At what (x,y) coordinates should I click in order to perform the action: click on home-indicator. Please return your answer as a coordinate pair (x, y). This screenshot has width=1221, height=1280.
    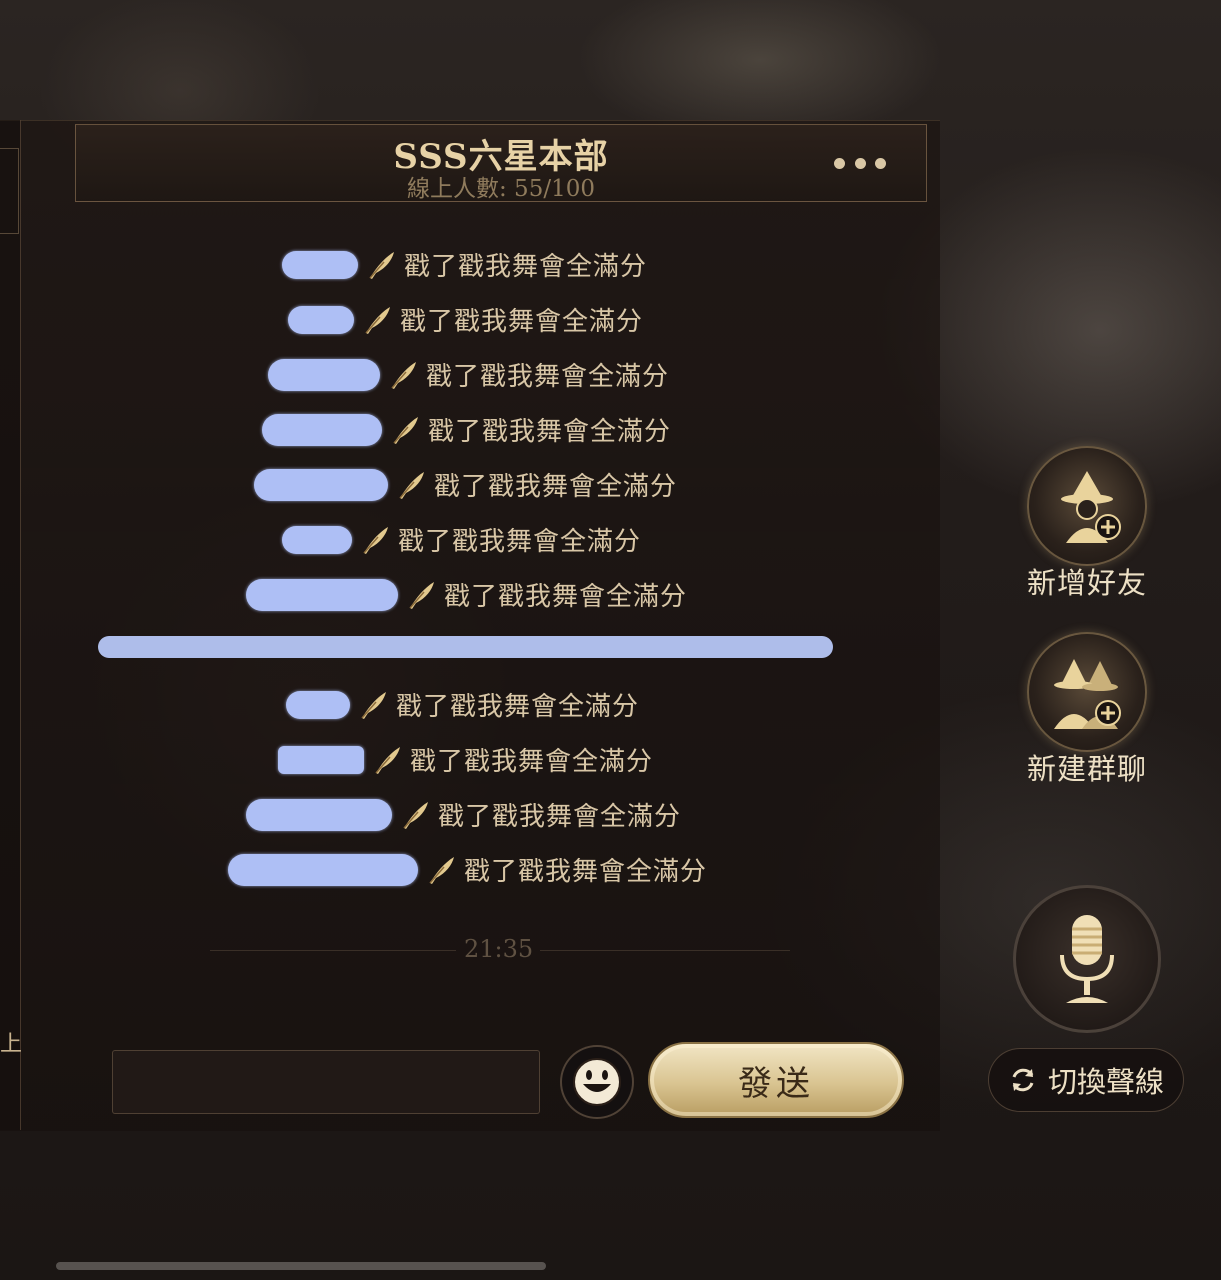
    Looking at the image, I should click on (301, 1266).